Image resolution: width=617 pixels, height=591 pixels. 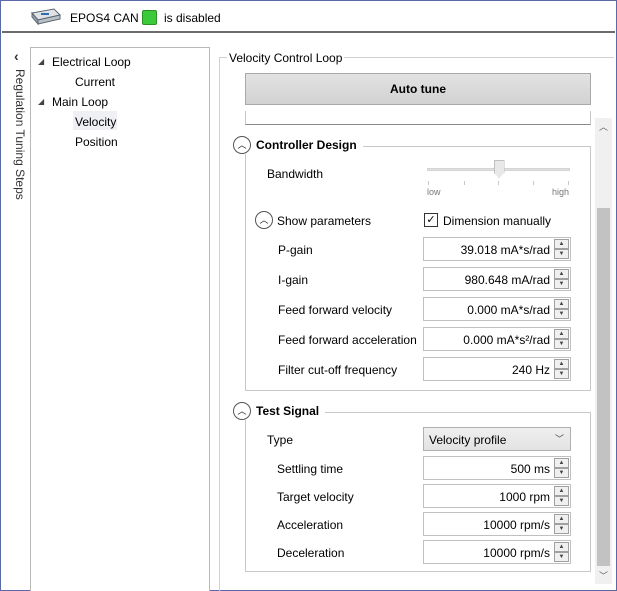 I want to click on test-signal-header: ︿ Test Signal, so click(x=279, y=411).